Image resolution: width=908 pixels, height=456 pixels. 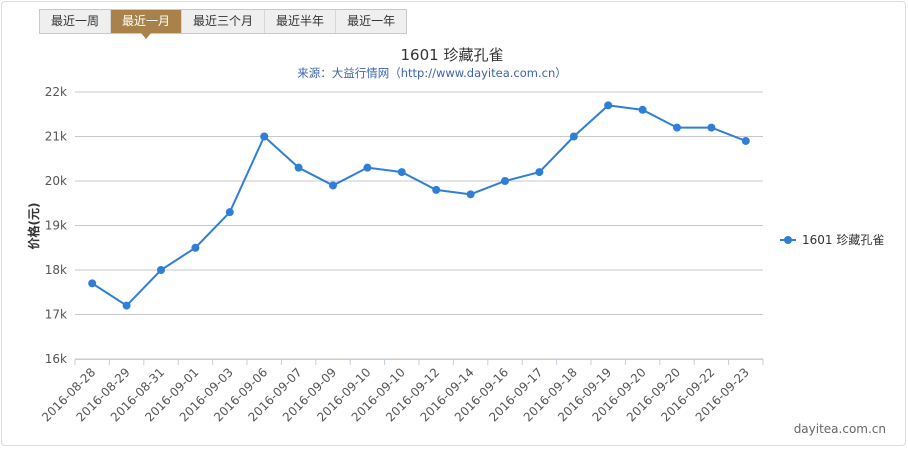 What do you see at coordinates (56, 181) in the screenshot?
I see `y-tick-label: 20k` at bounding box center [56, 181].